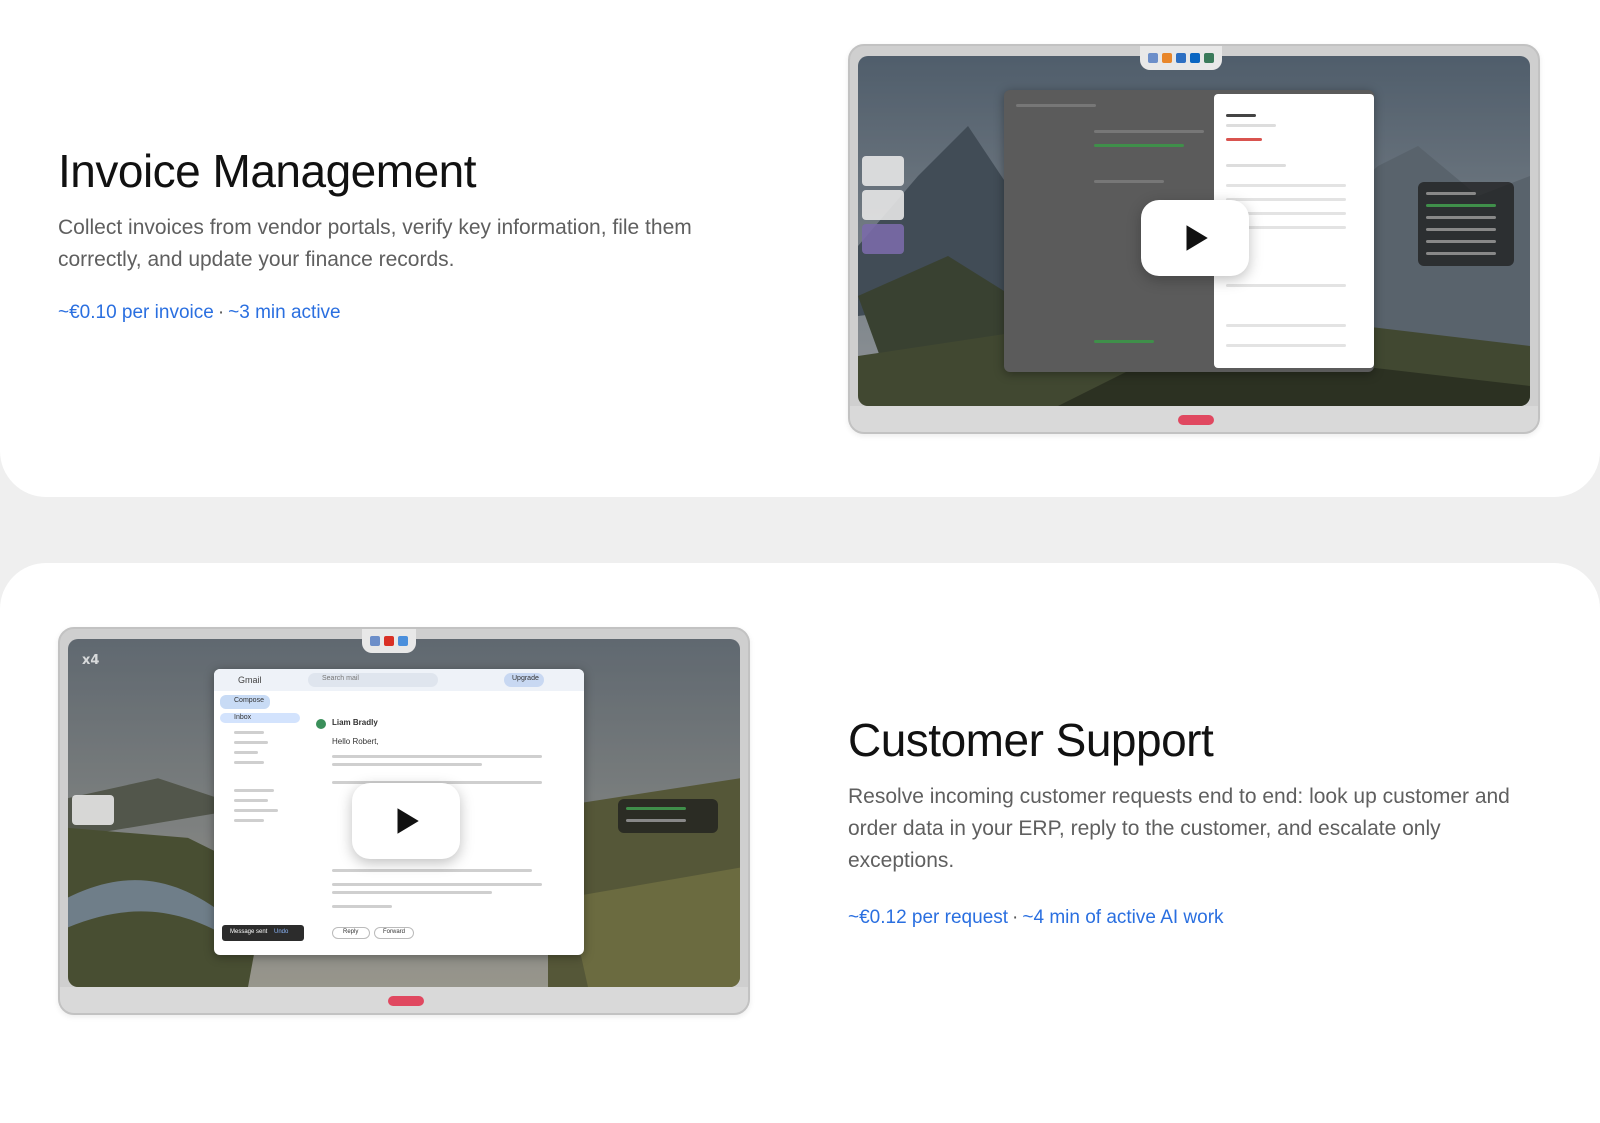  What do you see at coordinates (267, 171) in the screenshot?
I see `section-title: Invoice Management` at bounding box center [267, 171].